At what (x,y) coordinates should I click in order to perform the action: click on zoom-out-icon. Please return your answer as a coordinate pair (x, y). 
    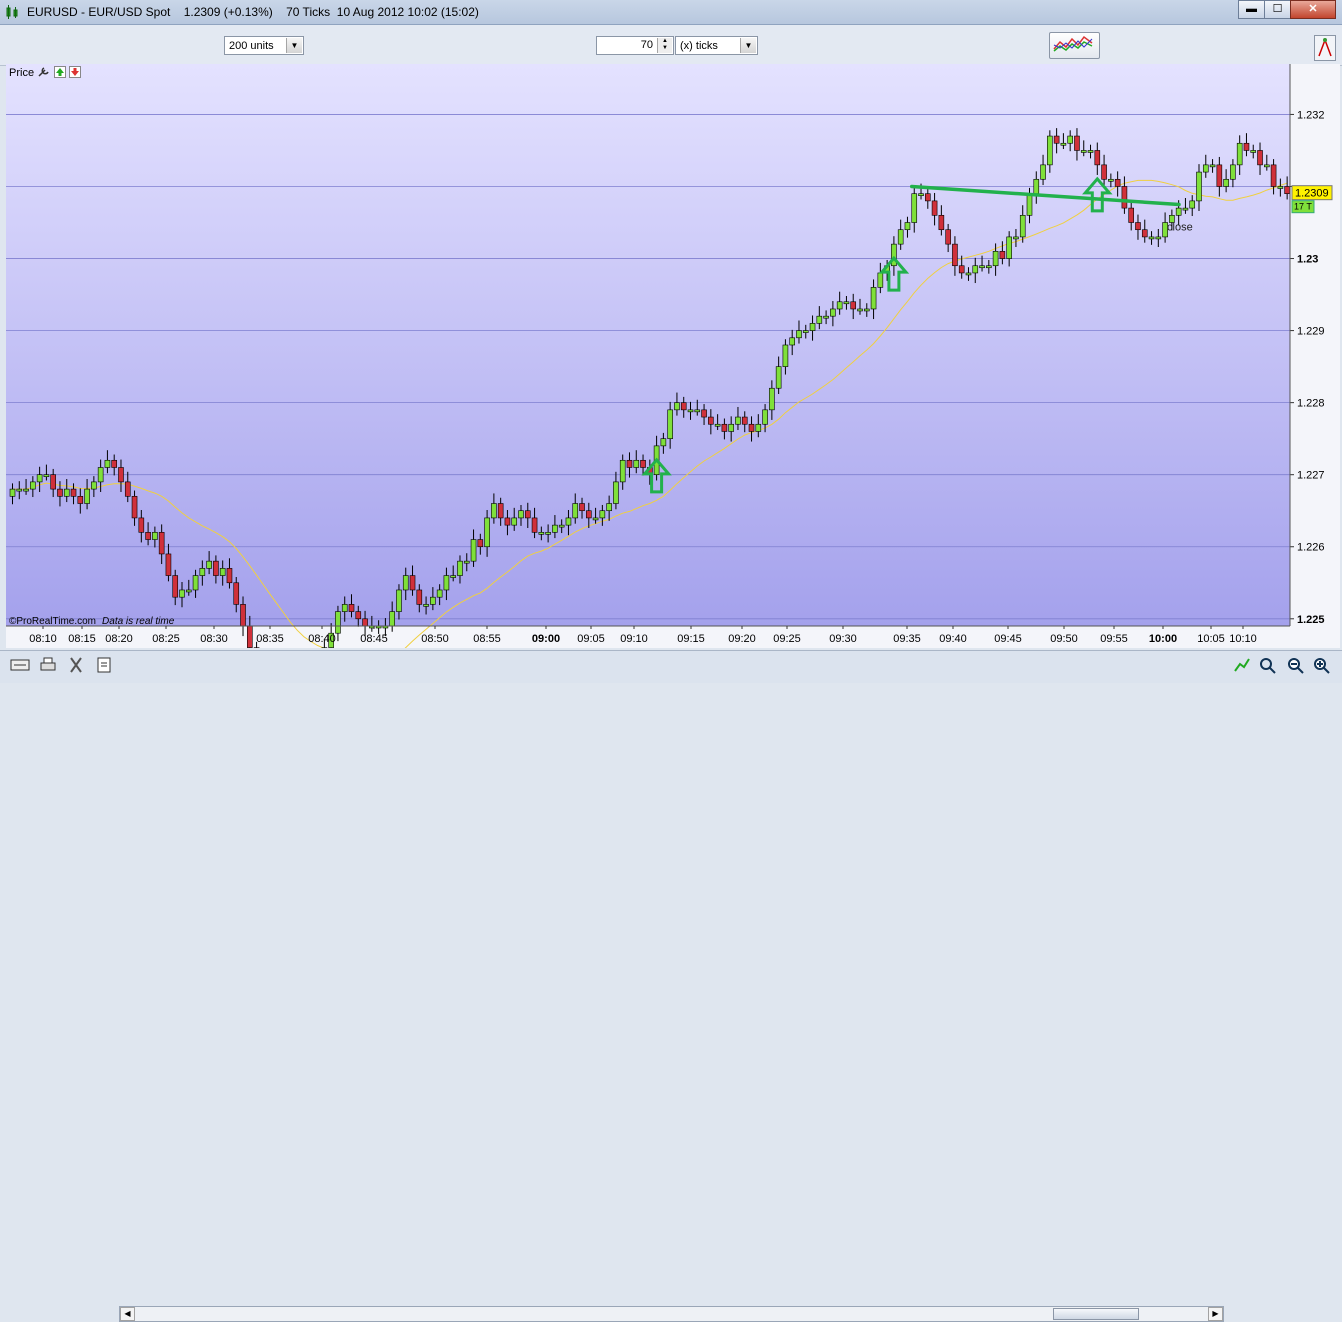
    Looking at the image, I should click on (1296, 665).